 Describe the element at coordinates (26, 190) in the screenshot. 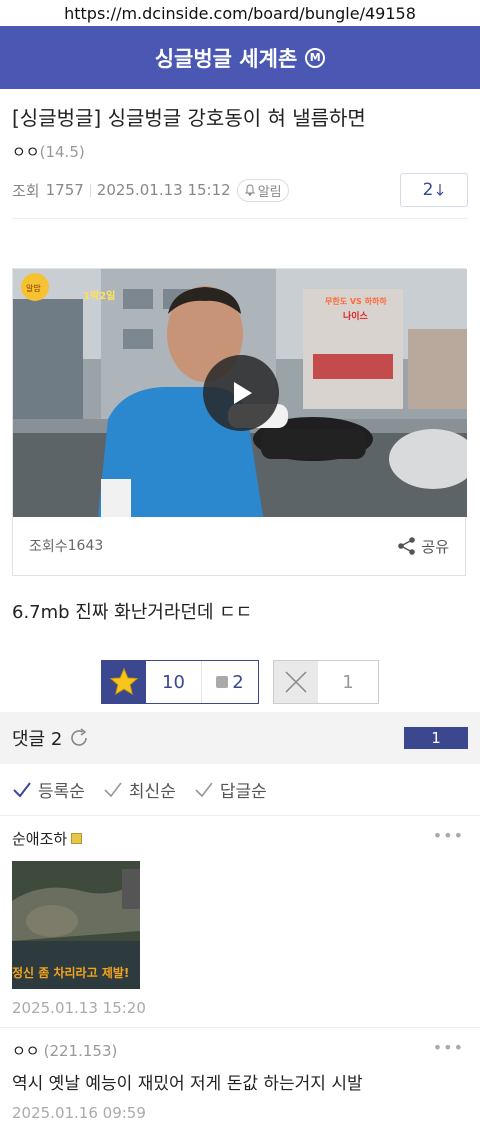

I see `views-label: 조회` at that location.